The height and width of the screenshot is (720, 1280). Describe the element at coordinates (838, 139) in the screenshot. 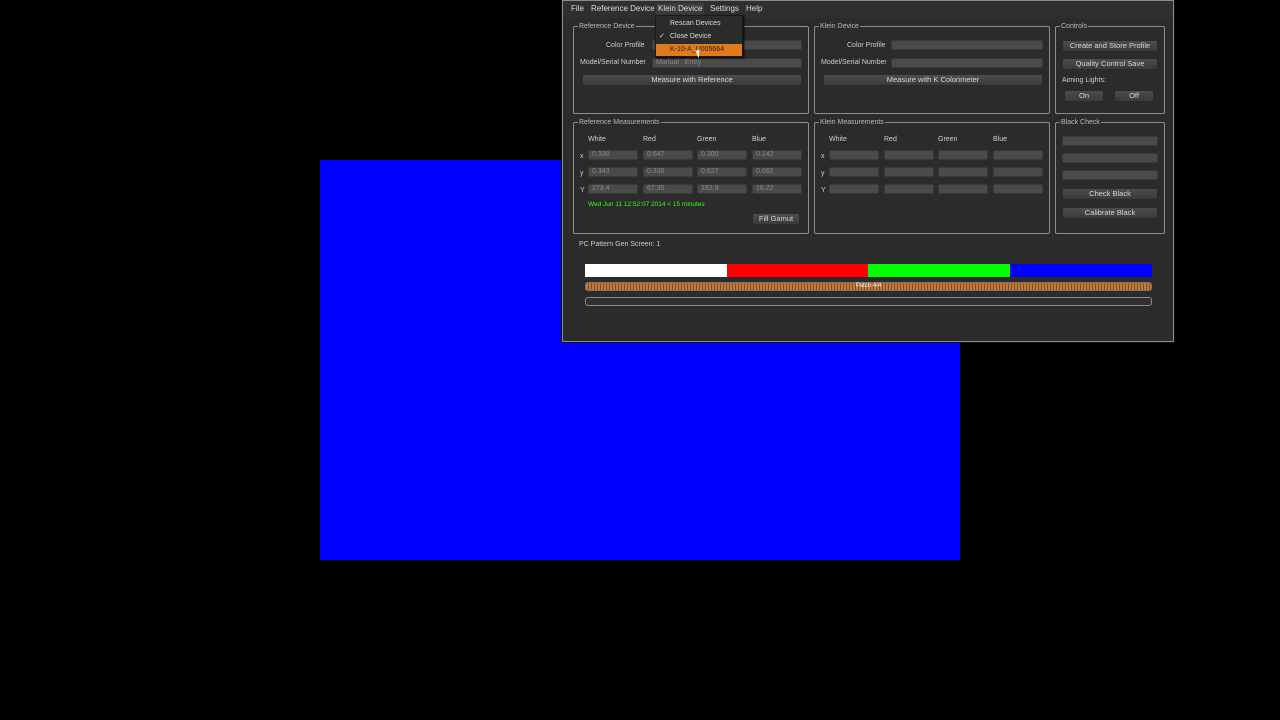

I see `klein-col-white: White` at that location.